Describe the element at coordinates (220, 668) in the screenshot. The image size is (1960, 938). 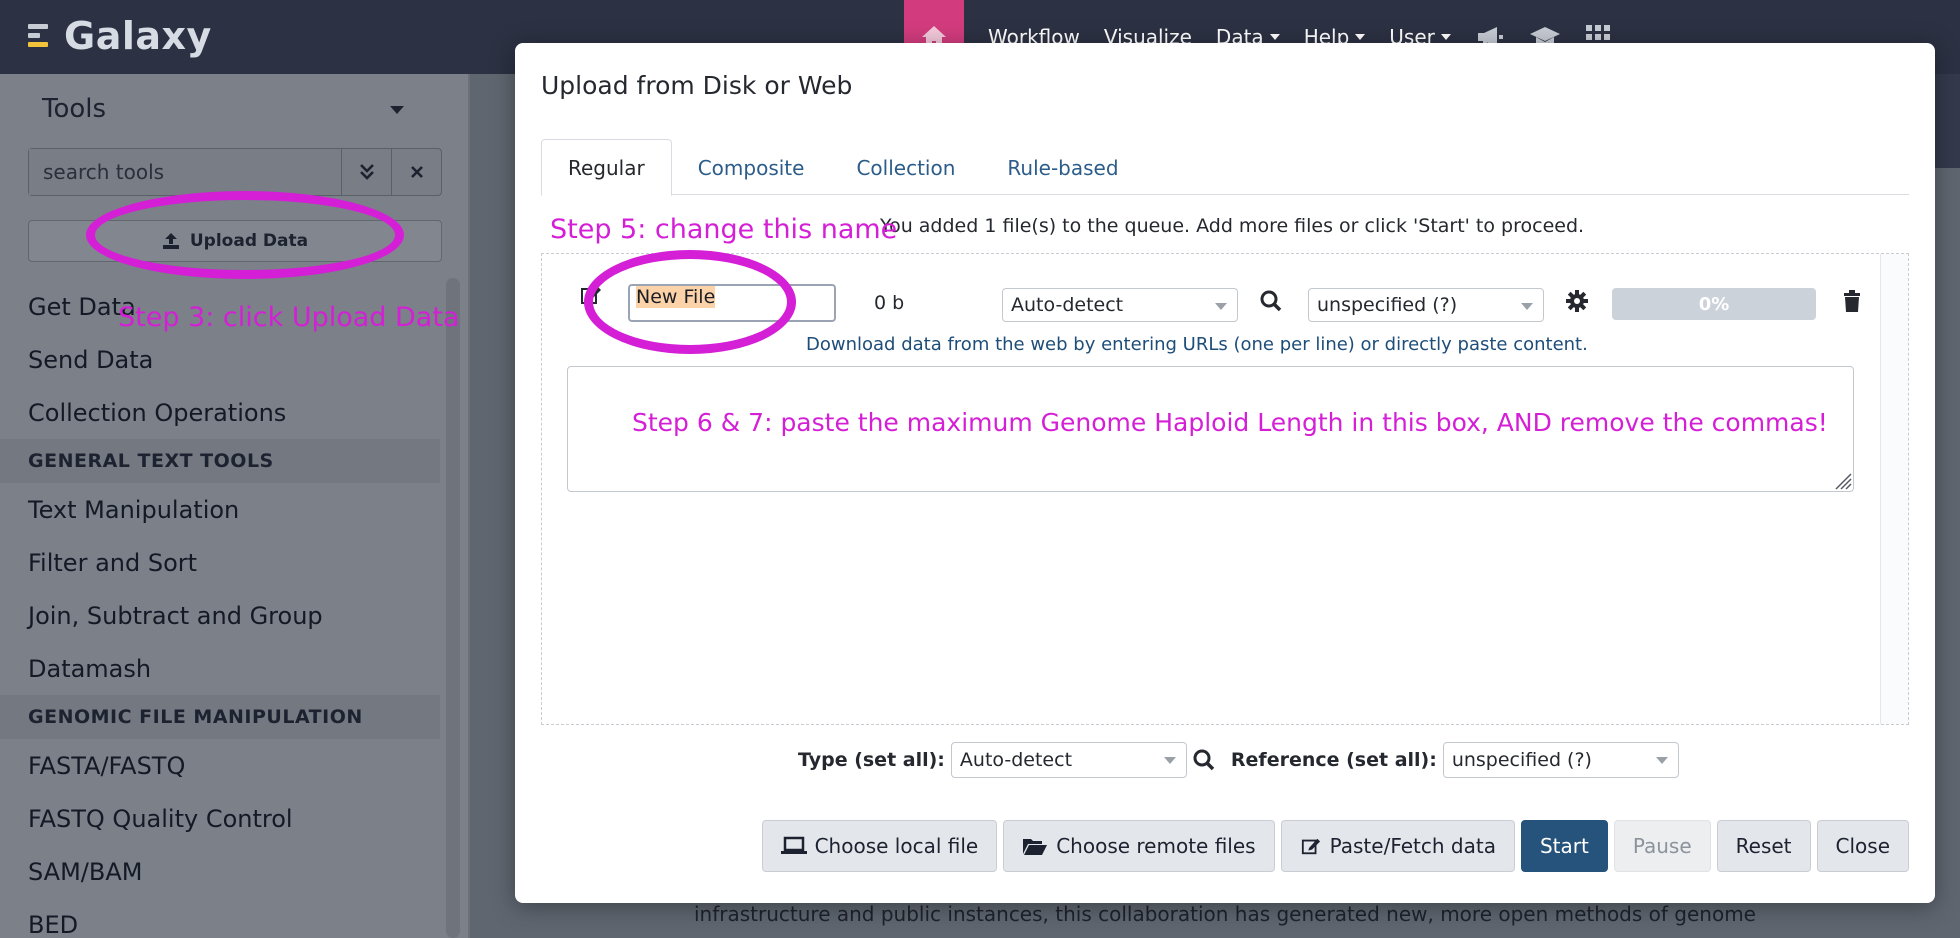
I see `tool-datamash: Datamash` at that location.